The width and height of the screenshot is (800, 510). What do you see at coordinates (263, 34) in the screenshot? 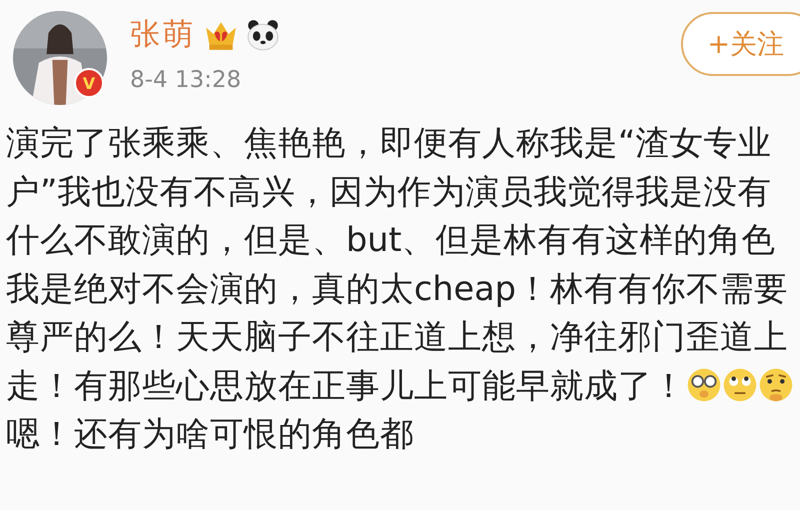
I see `panda-icon` at bounding box center [263, 34].